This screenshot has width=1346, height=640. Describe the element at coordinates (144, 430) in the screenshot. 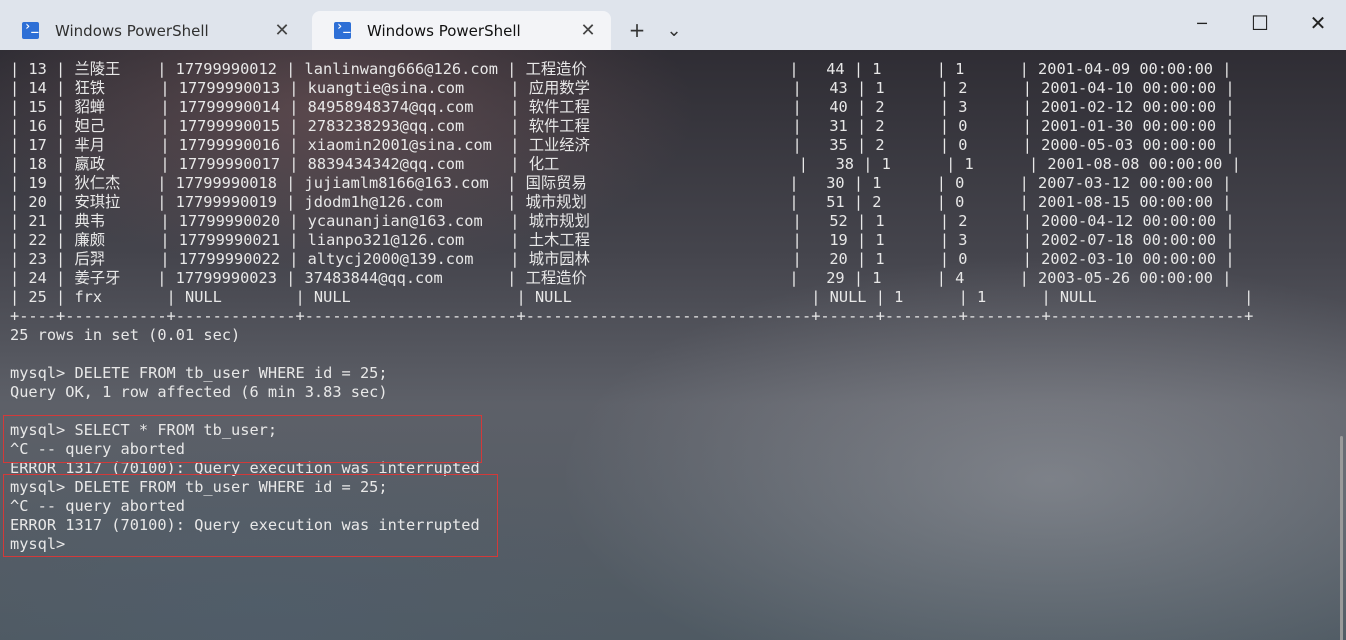

I see `terminal-line: mysql> SELECT * FROM tb_user;` at that location.